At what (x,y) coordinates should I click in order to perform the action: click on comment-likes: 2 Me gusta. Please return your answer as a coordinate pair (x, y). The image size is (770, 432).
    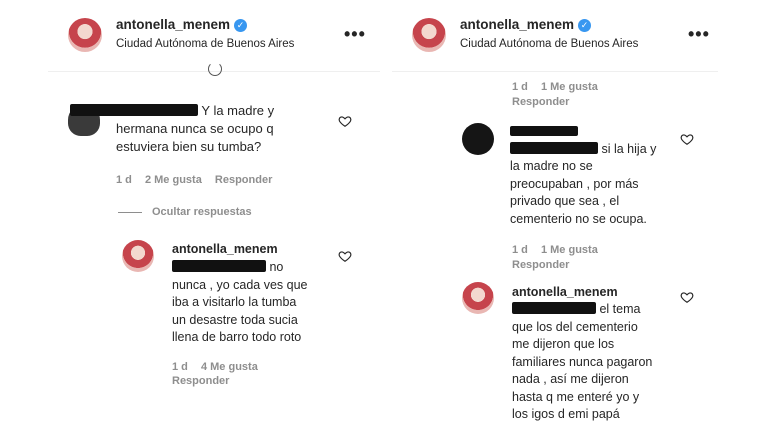
    Looking at the image, I should click on (173, 180).